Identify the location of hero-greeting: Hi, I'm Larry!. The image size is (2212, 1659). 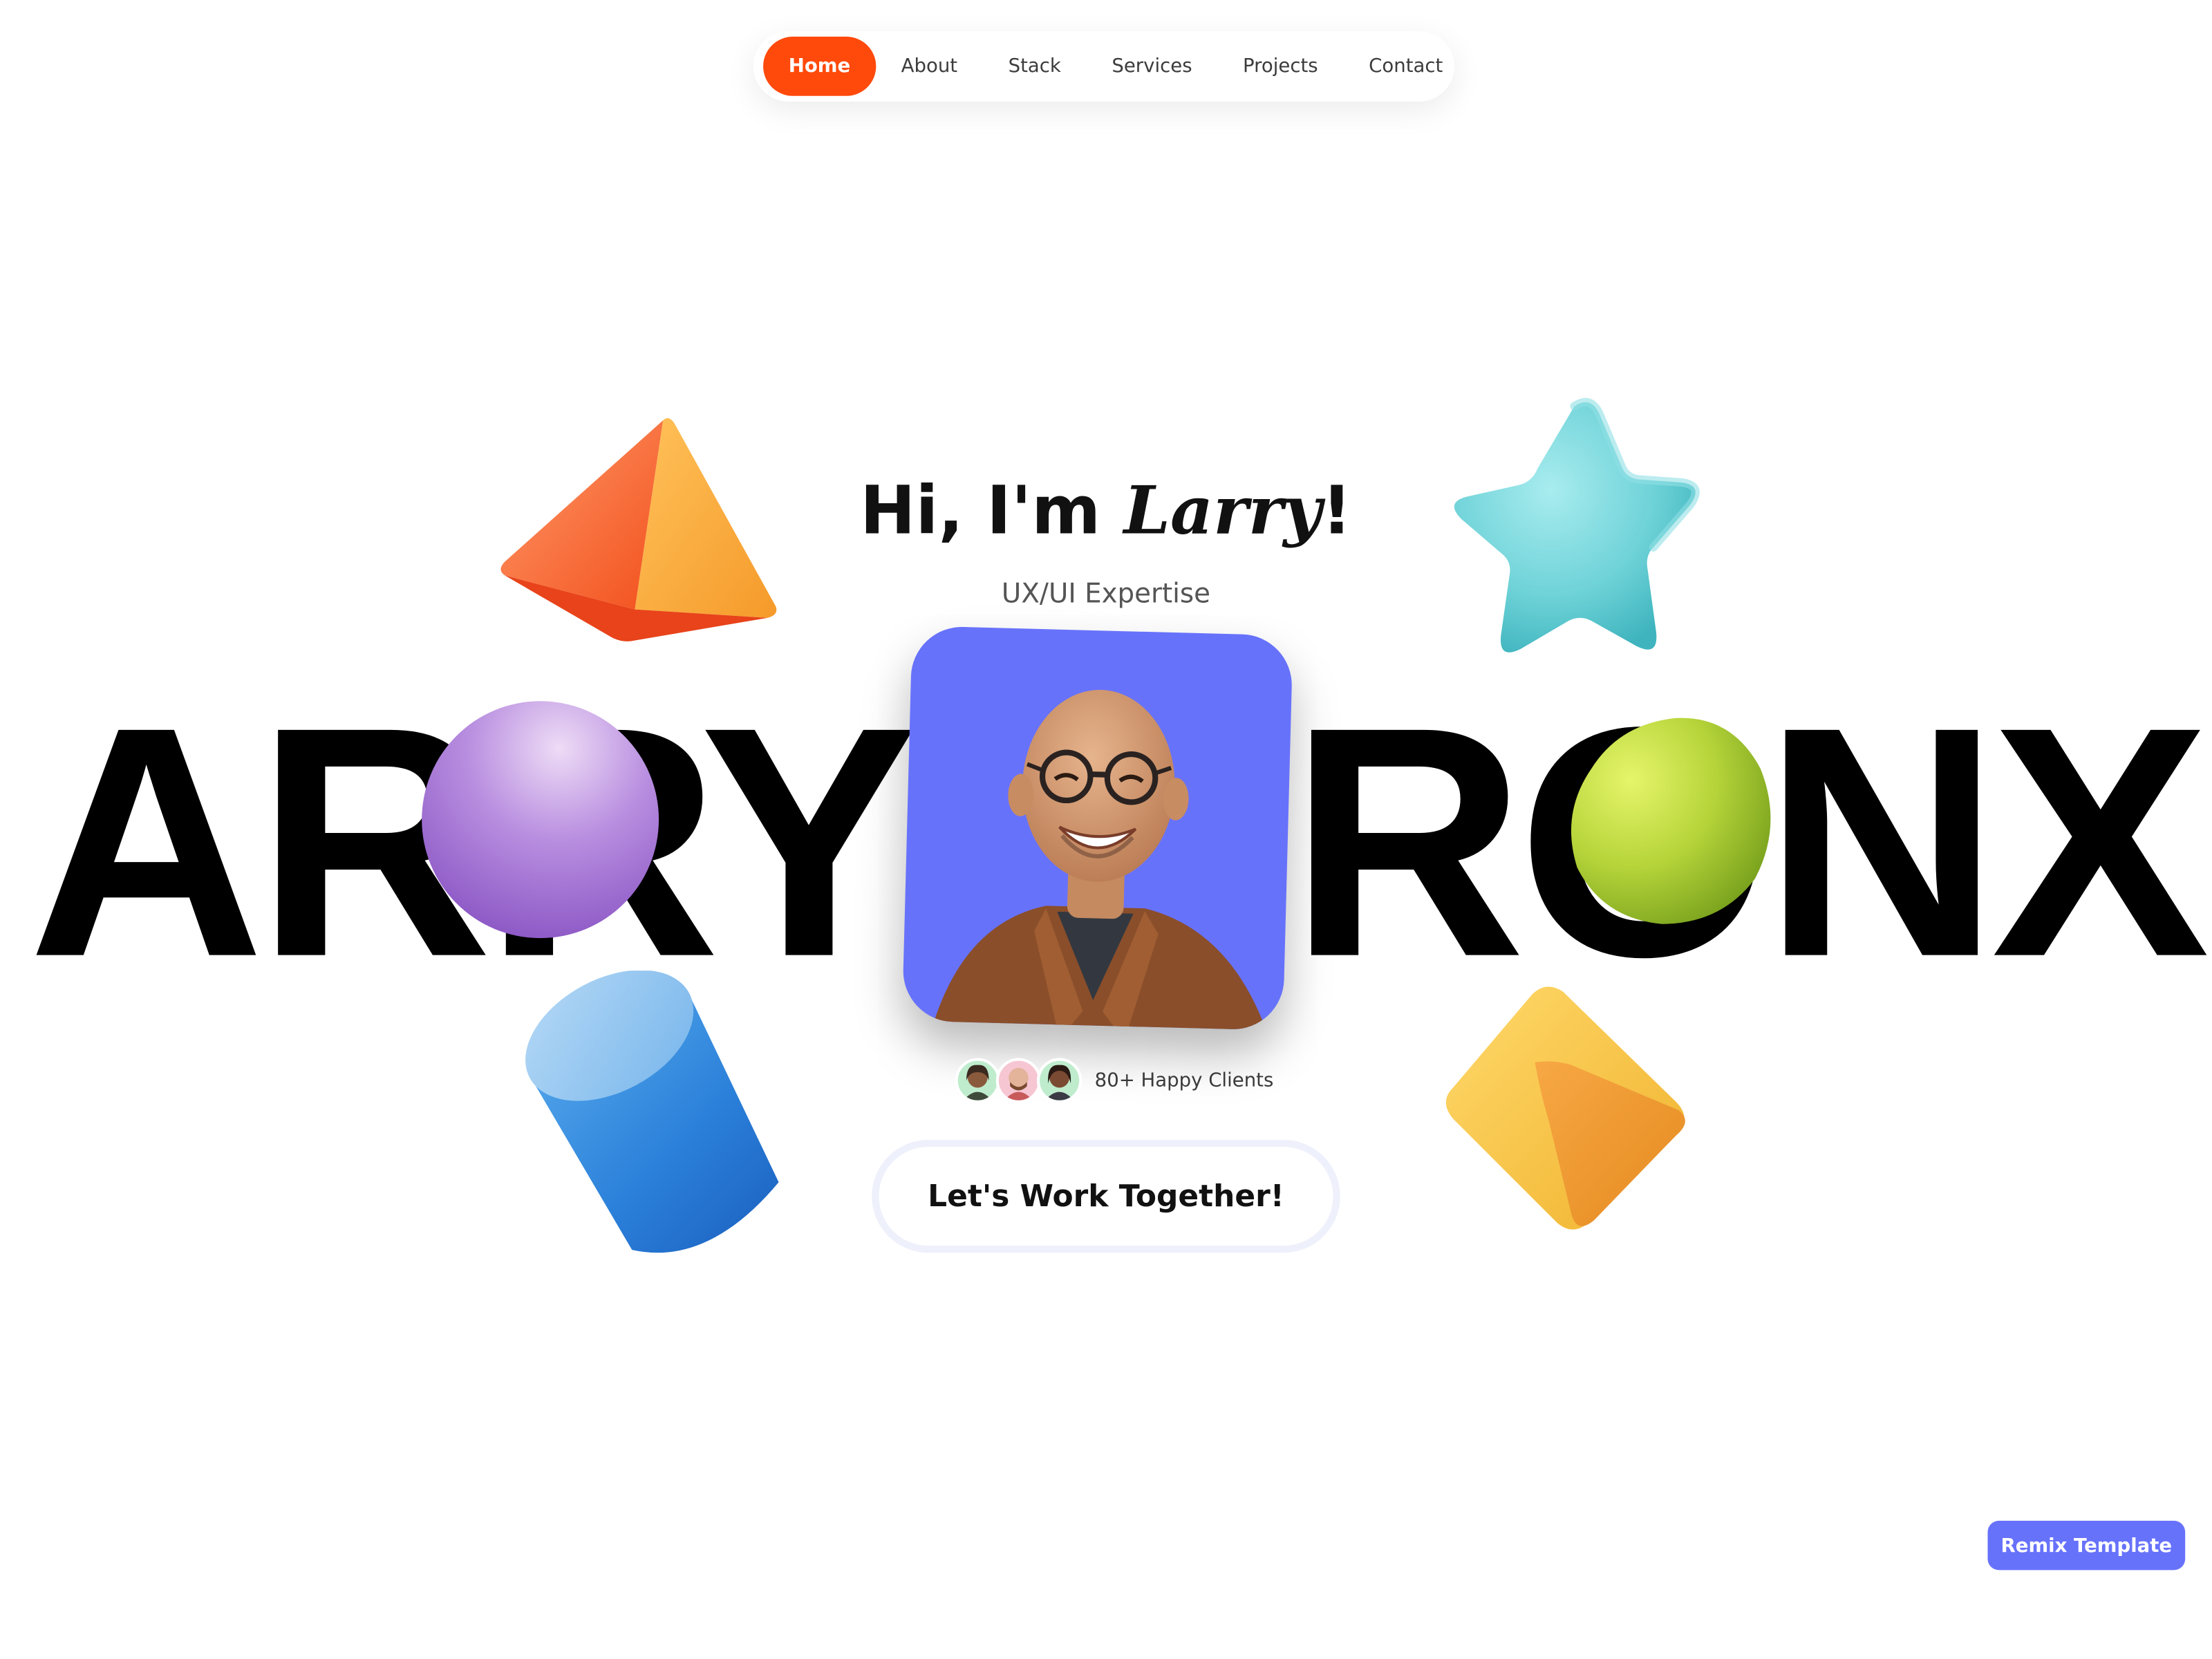
(1106, 511).